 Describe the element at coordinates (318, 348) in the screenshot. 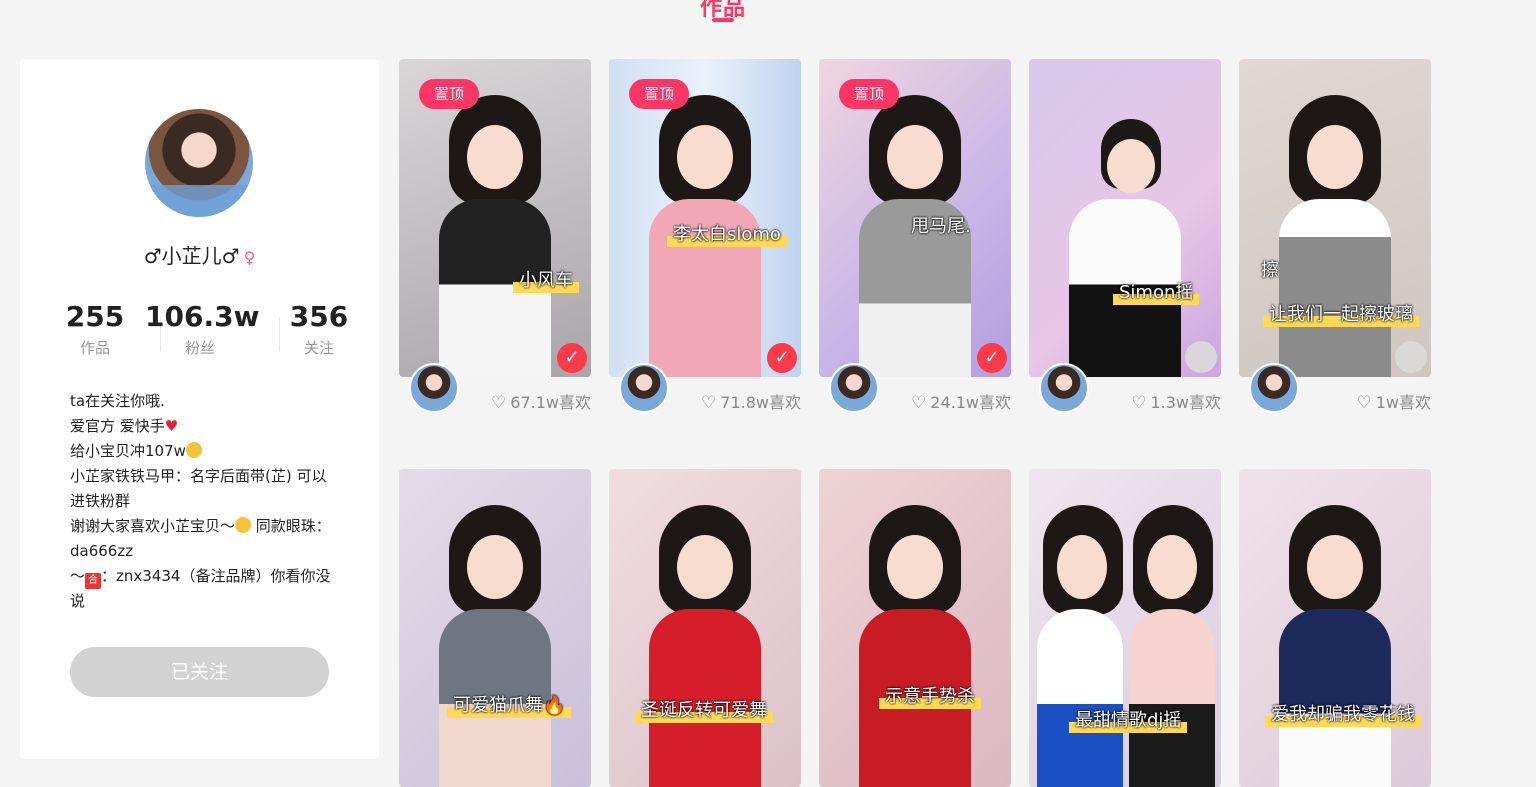

I see `stat-following-label: 关注` at that location.